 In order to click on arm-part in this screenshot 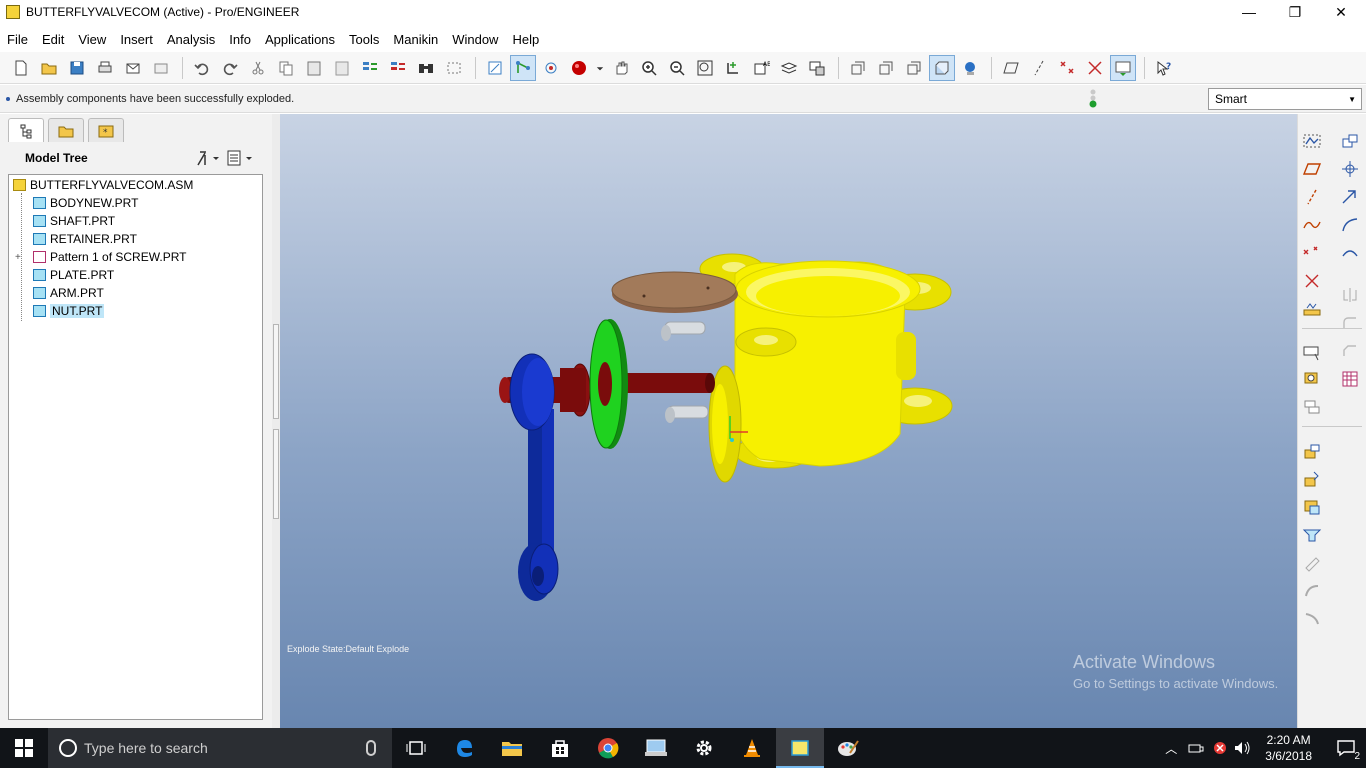, I will do `click(534, 477)`.